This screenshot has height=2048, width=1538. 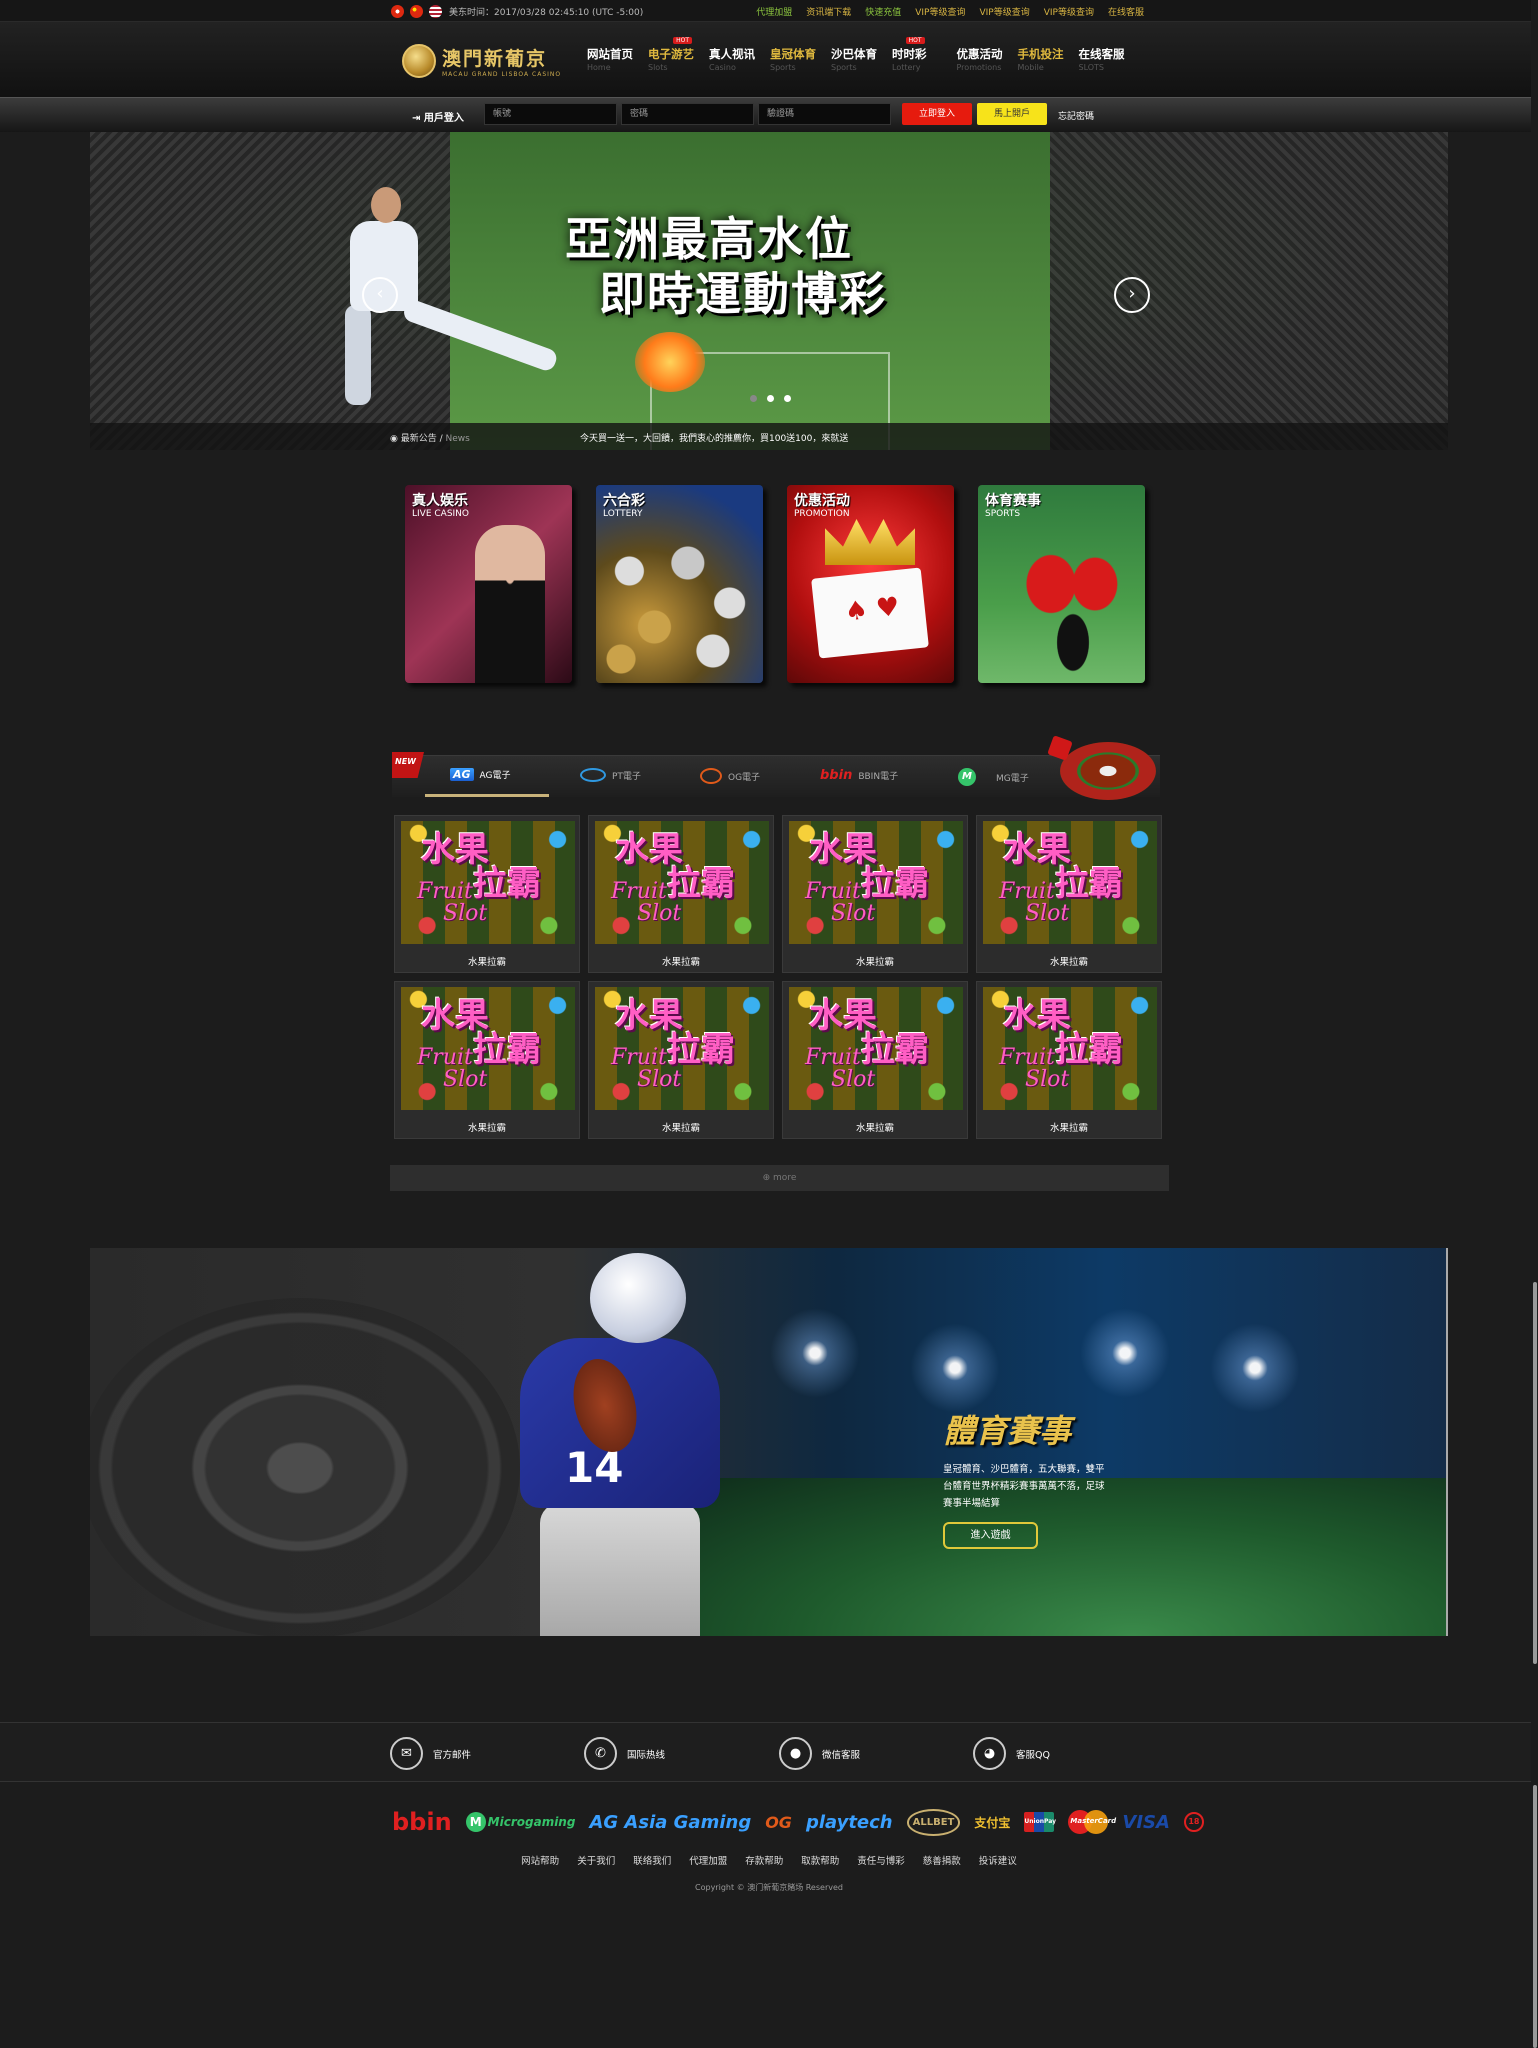 I want to click on contact-qq: ◕ 客服QQ, so click(x=1011, y=1753).